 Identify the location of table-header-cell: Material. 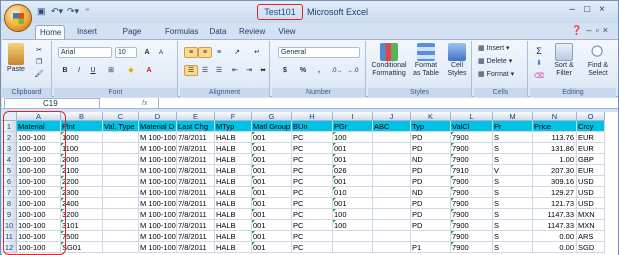
(39, 126).